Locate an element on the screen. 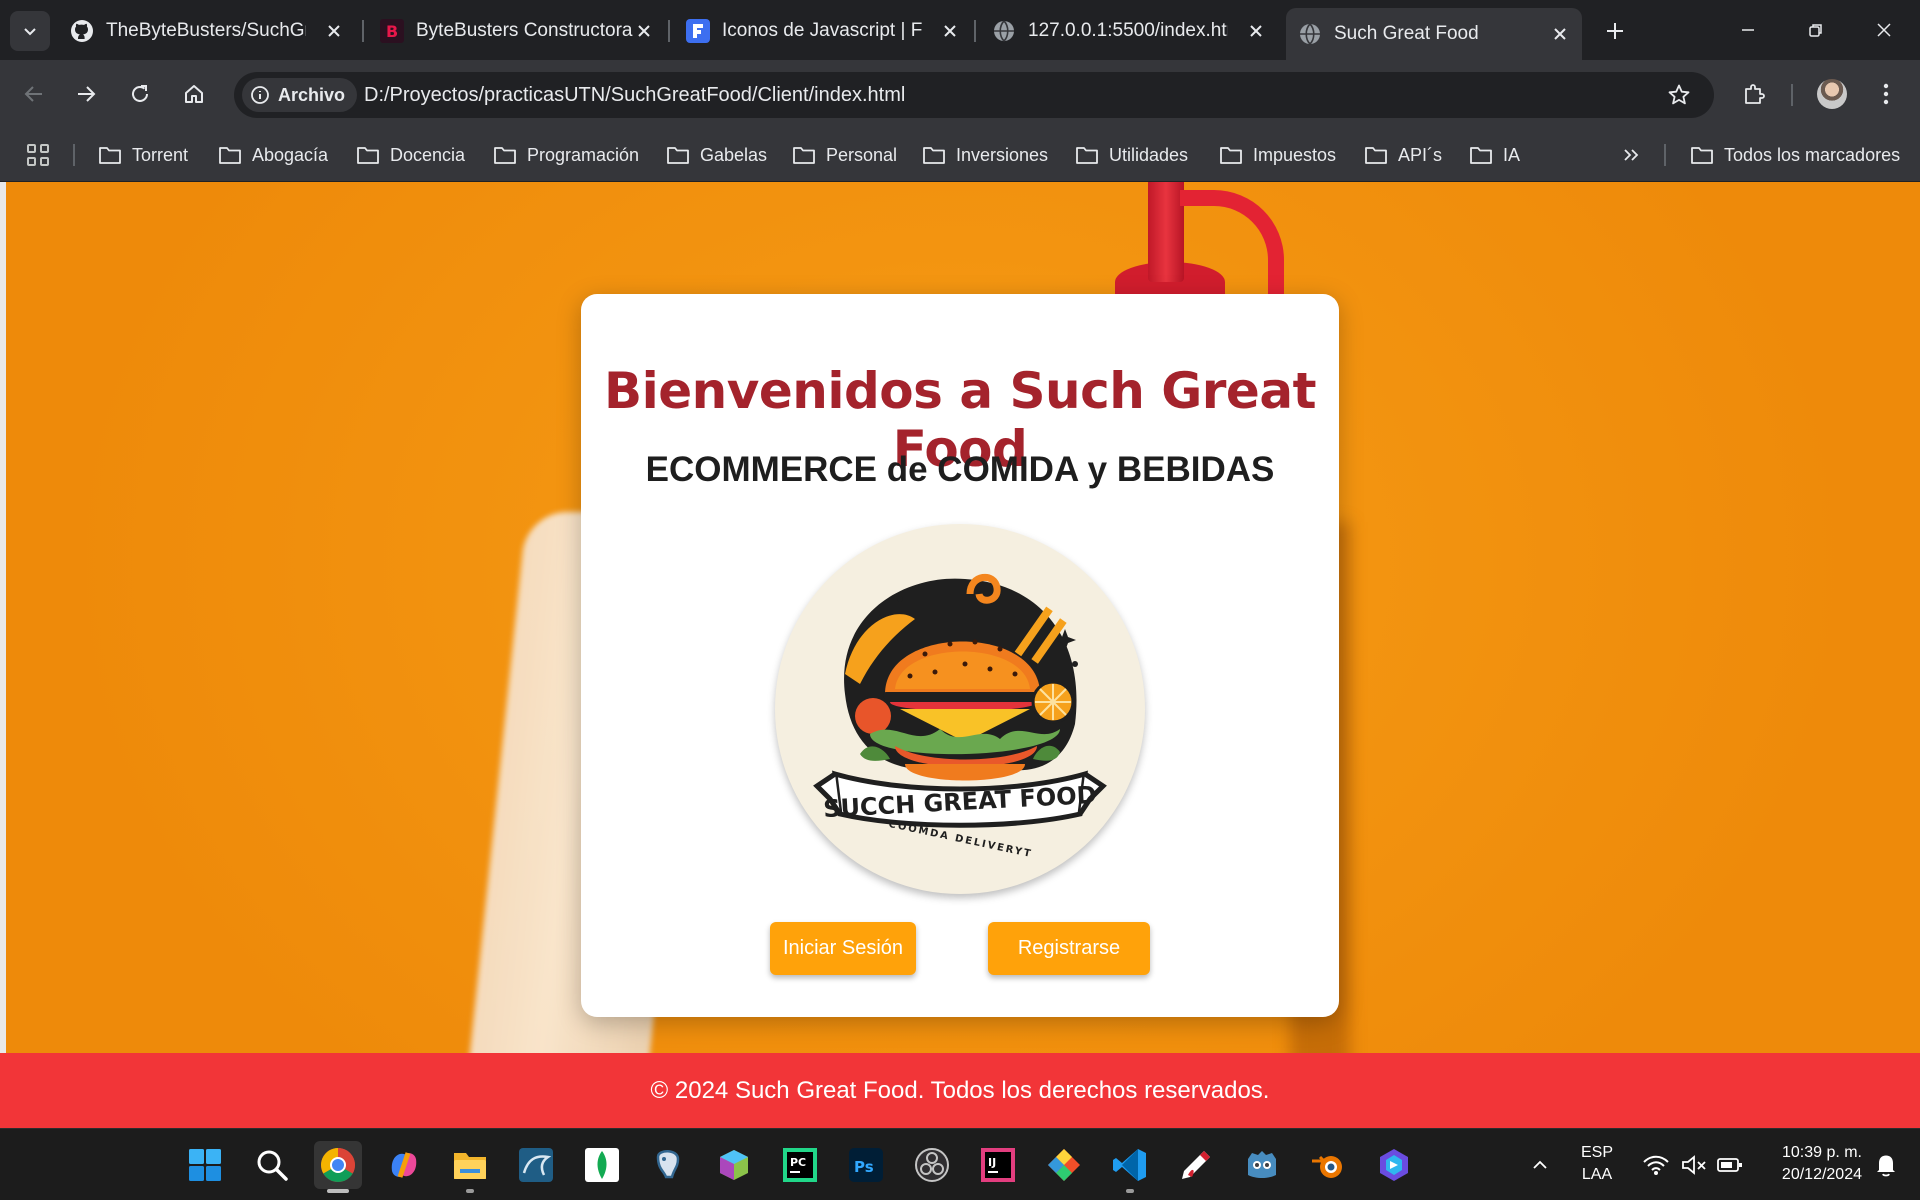 The width and height of the screenshot is (1920, 1200). bookmark-folder-apis: API´s is located at coordinates (1403, 155).